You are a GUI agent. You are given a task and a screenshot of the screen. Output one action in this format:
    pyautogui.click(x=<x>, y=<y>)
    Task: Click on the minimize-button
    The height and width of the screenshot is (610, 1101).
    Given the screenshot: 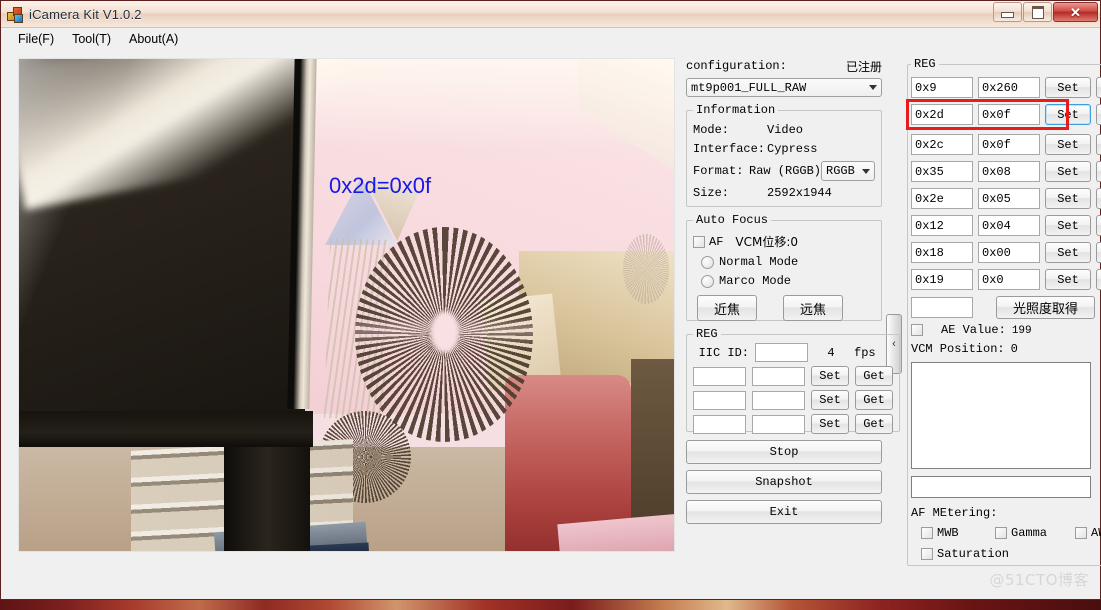 What is the action you would take?
    pyautogui.click(x=1007, y=12)
    